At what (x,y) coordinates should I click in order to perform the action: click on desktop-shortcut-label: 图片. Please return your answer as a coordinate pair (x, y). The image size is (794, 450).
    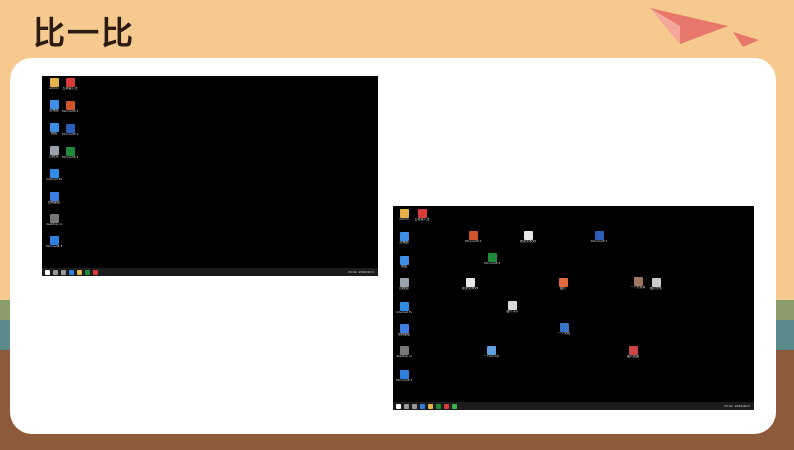
    Looking at the image, I should click on (562, 288).